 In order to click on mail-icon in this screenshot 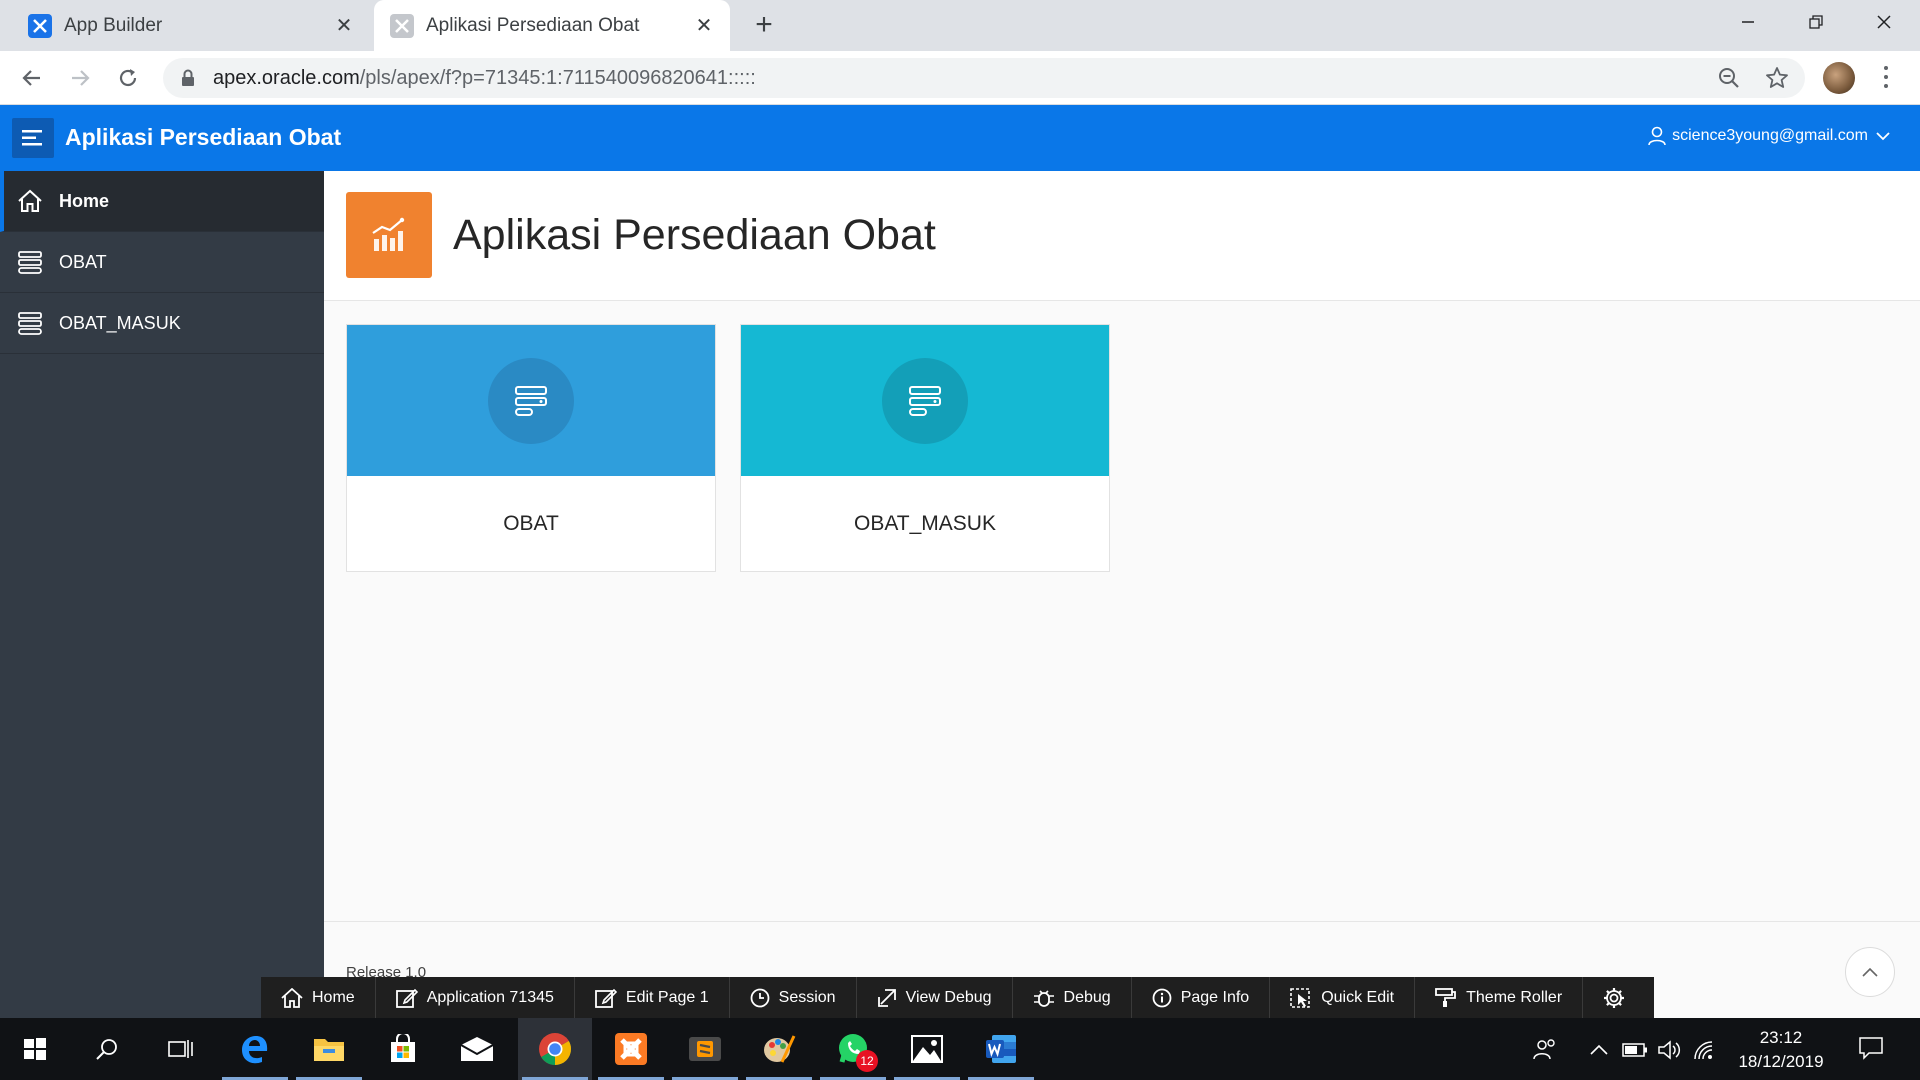, I will do `click(477, 1049)`.